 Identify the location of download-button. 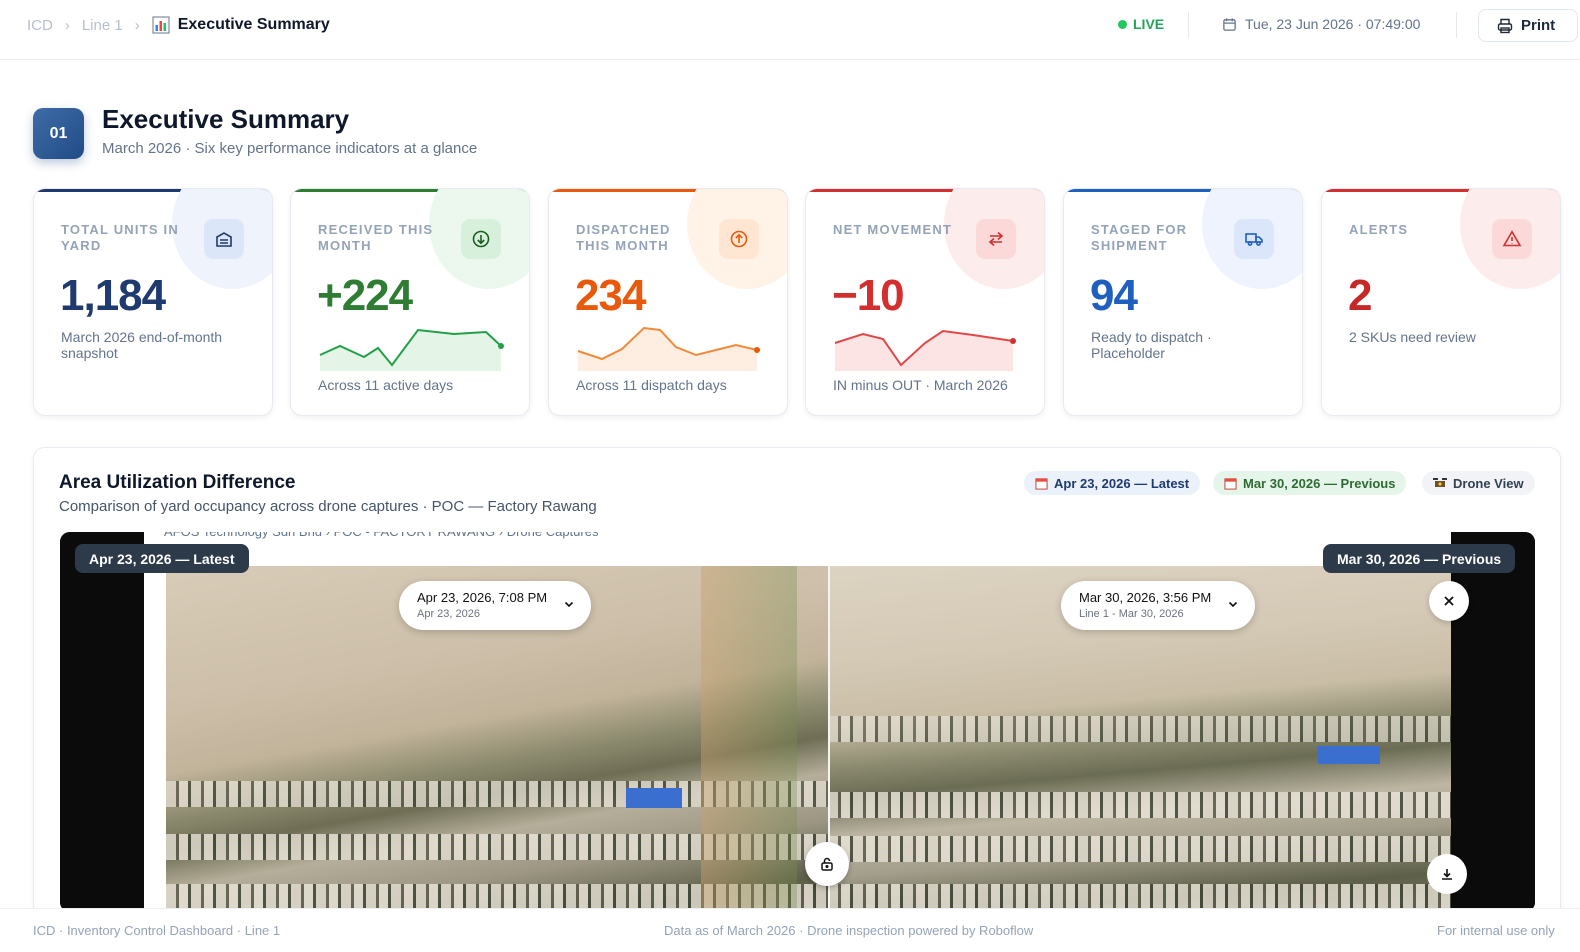
(1447, 874).